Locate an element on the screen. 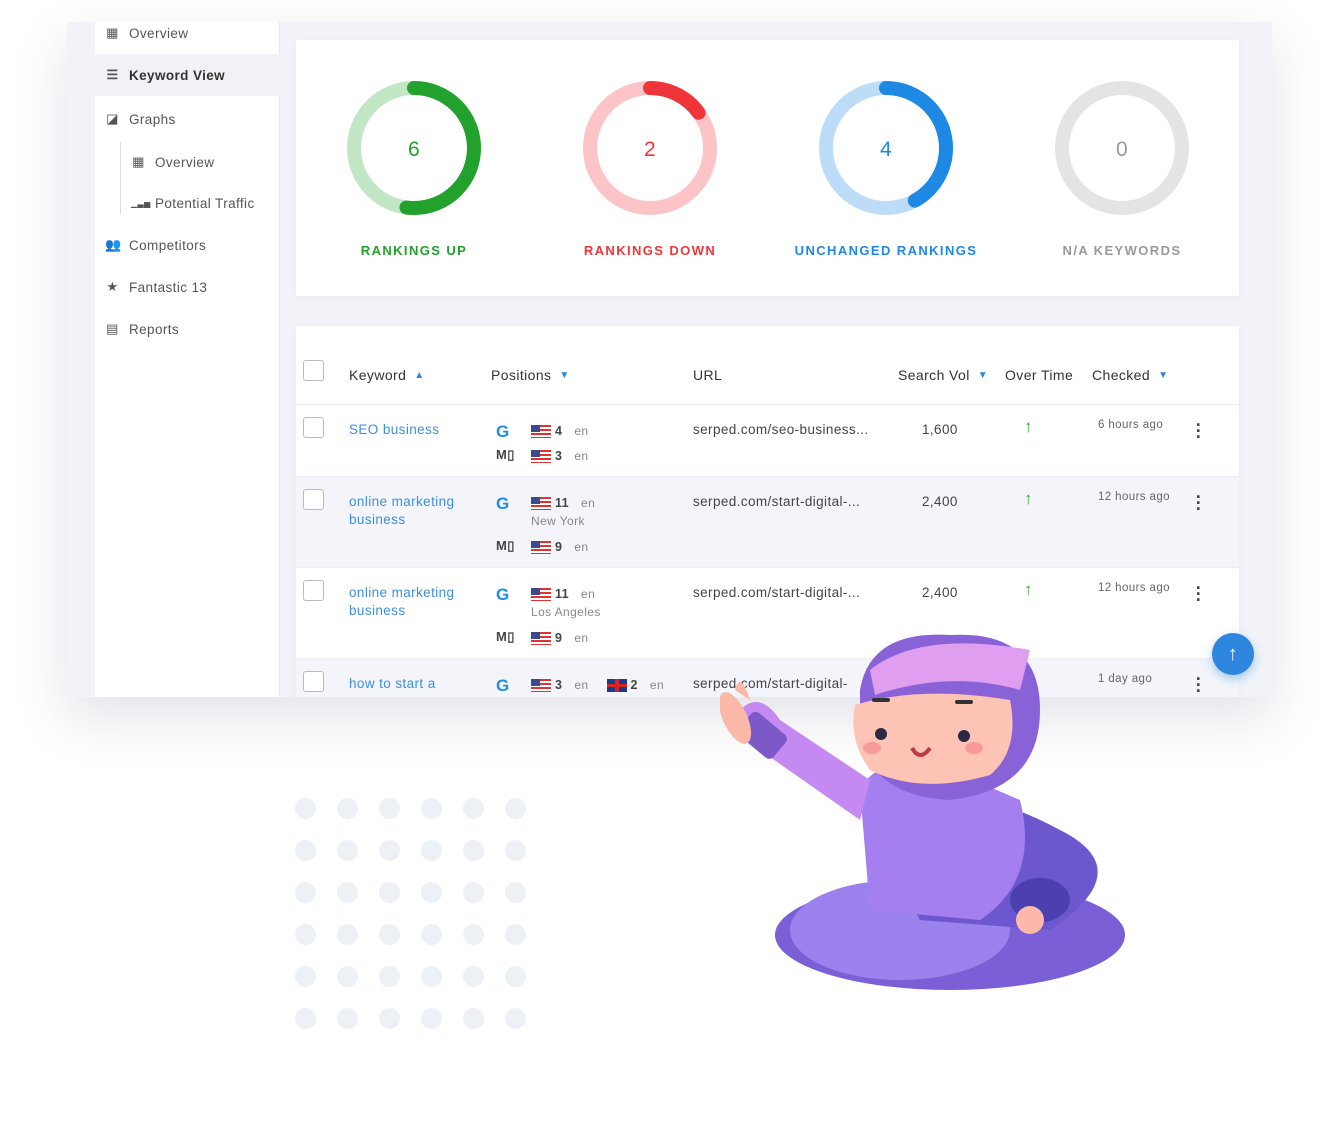 The height and width of the screenshot is (1138, 1340). sidebar-item-label: Fantastic 13 is located at coordinates (168, 287).